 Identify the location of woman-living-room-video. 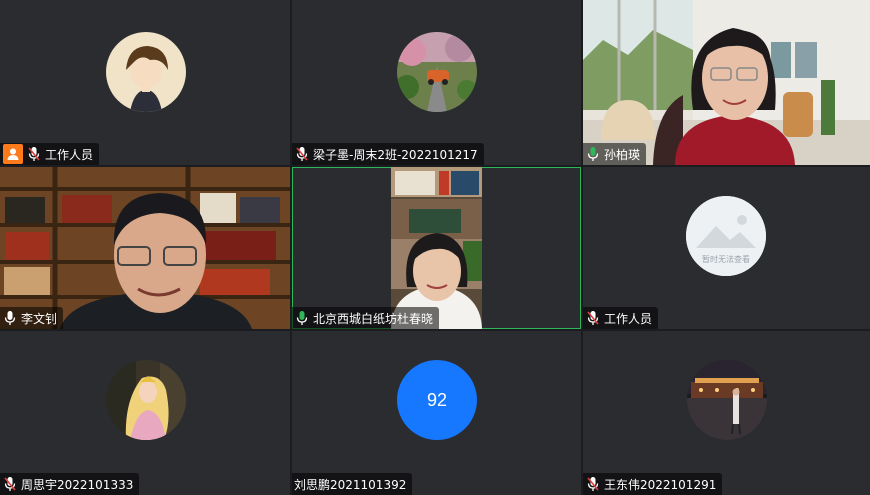
(726, 82).